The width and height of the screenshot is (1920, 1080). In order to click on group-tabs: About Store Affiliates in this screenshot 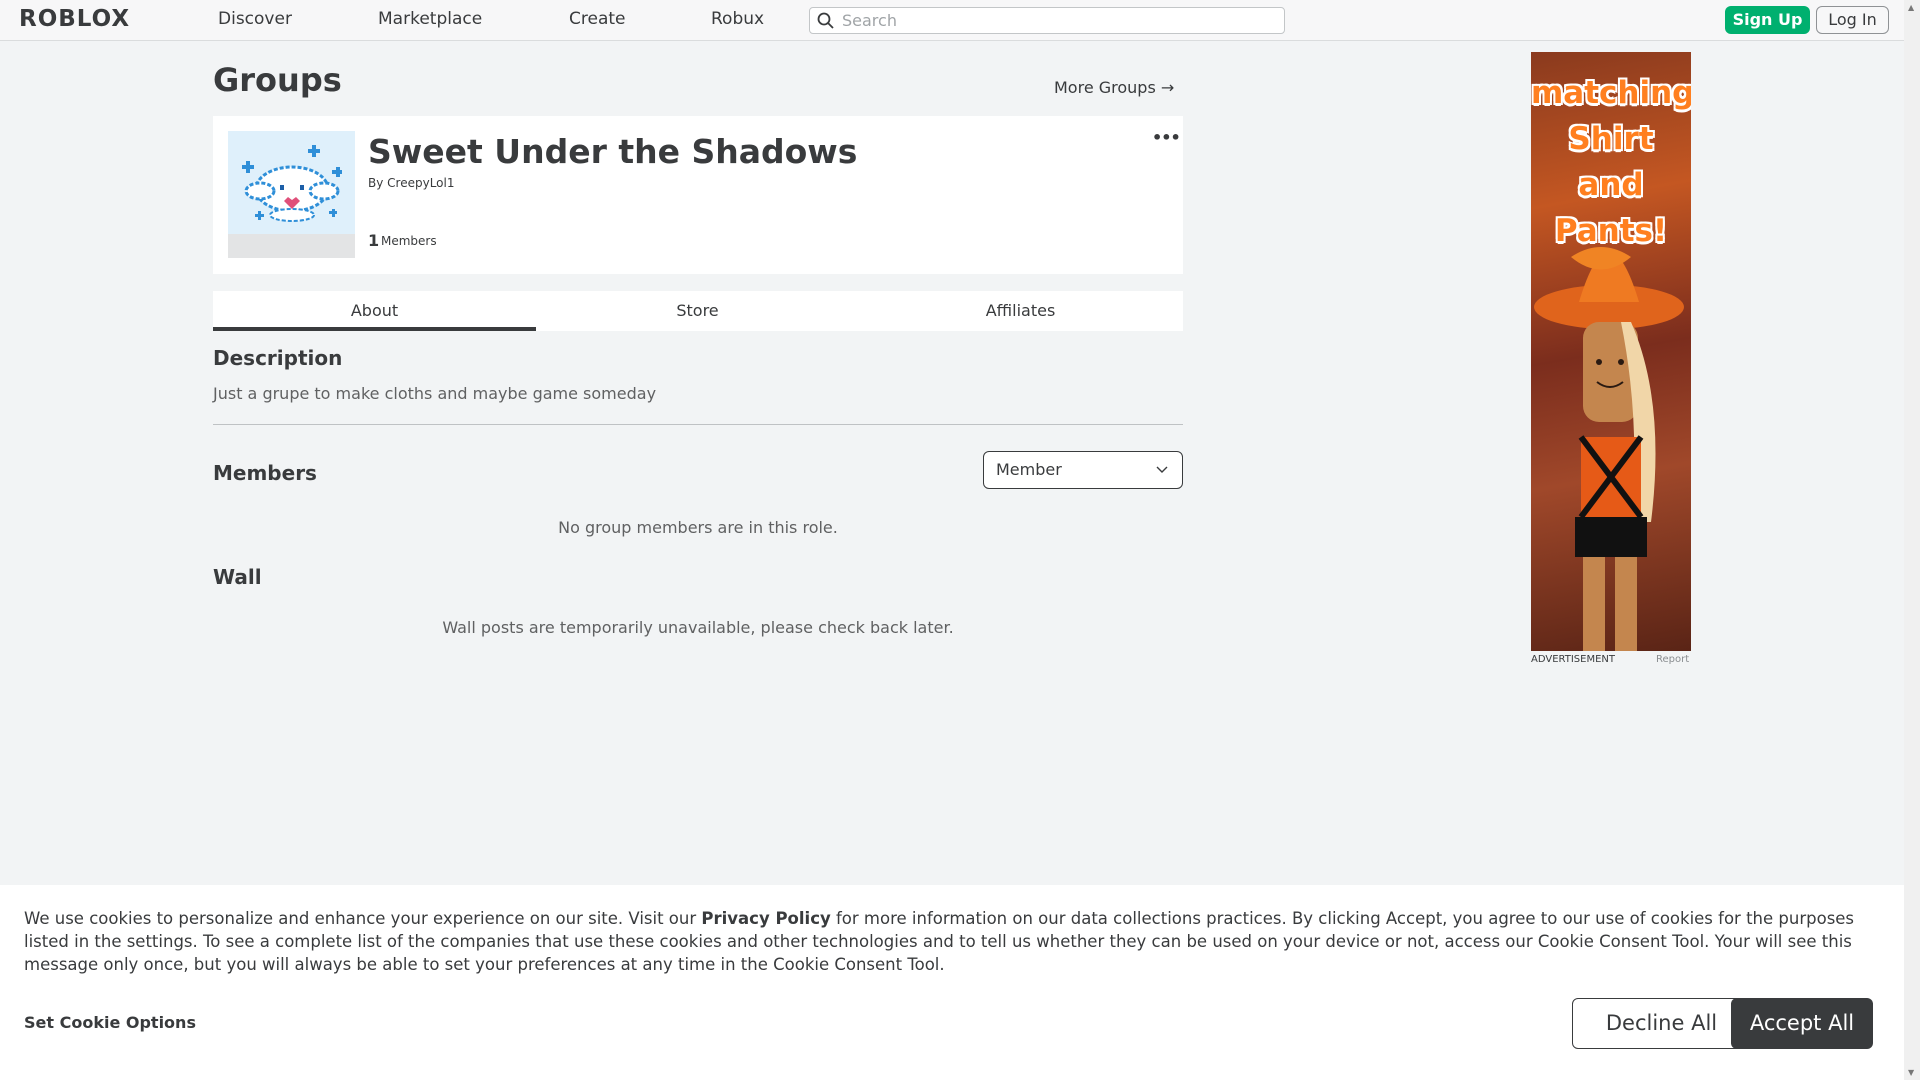, I will do `click(698, 311)`.